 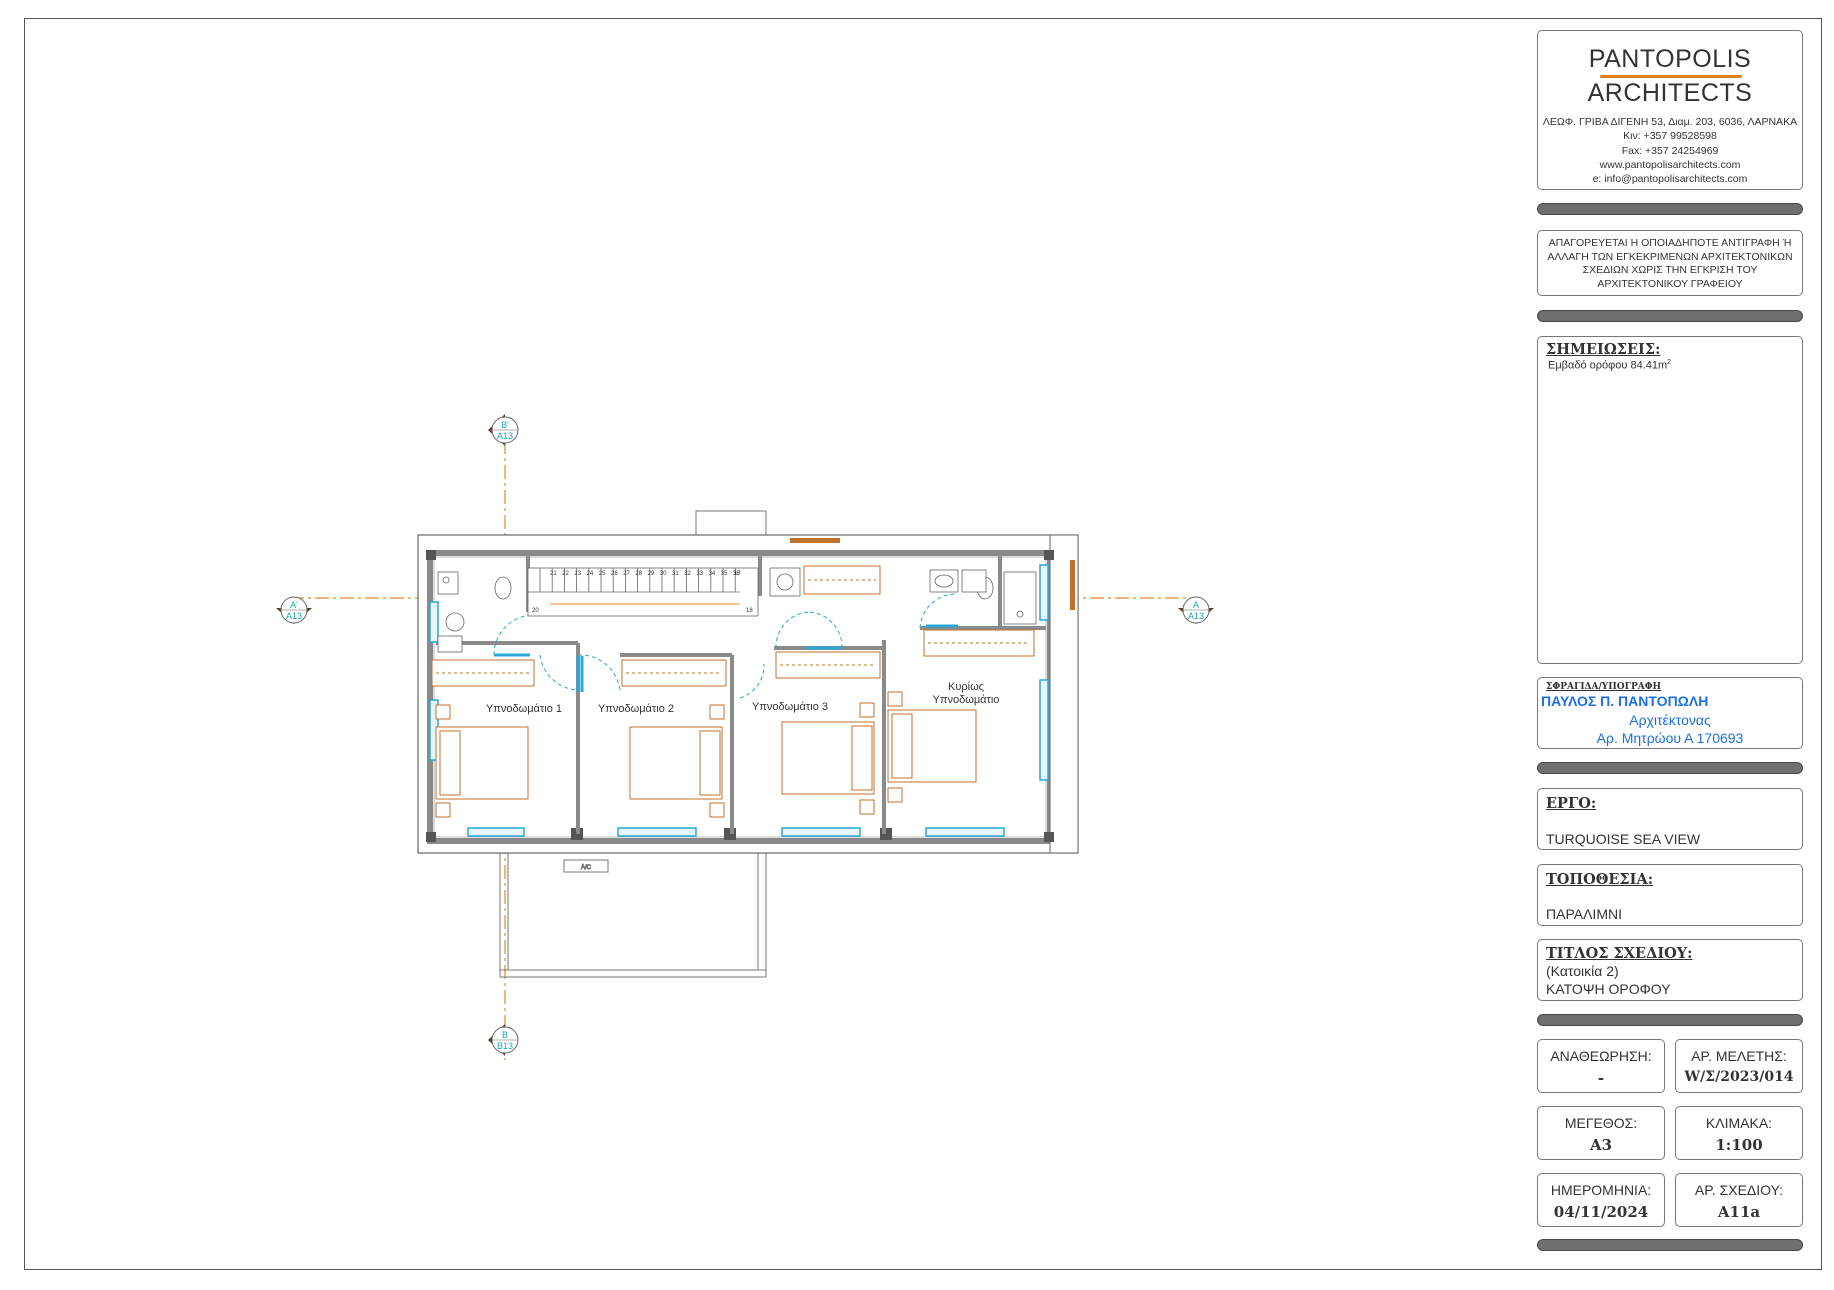 What do you see at coordinates (1072, 585) in the screenshot?
I see `right-vent` at bounding box center [1072, 585].